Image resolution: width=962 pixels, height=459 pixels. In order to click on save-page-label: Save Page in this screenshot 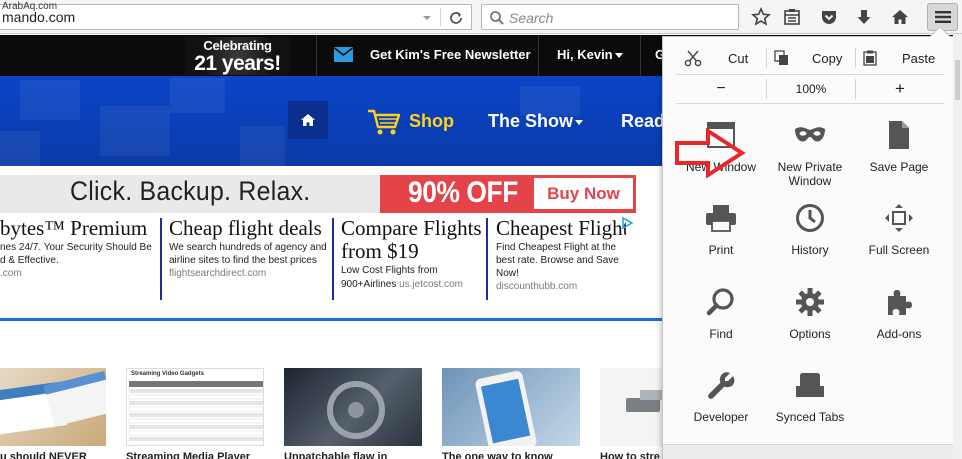, I will do `click(899, 167)`.